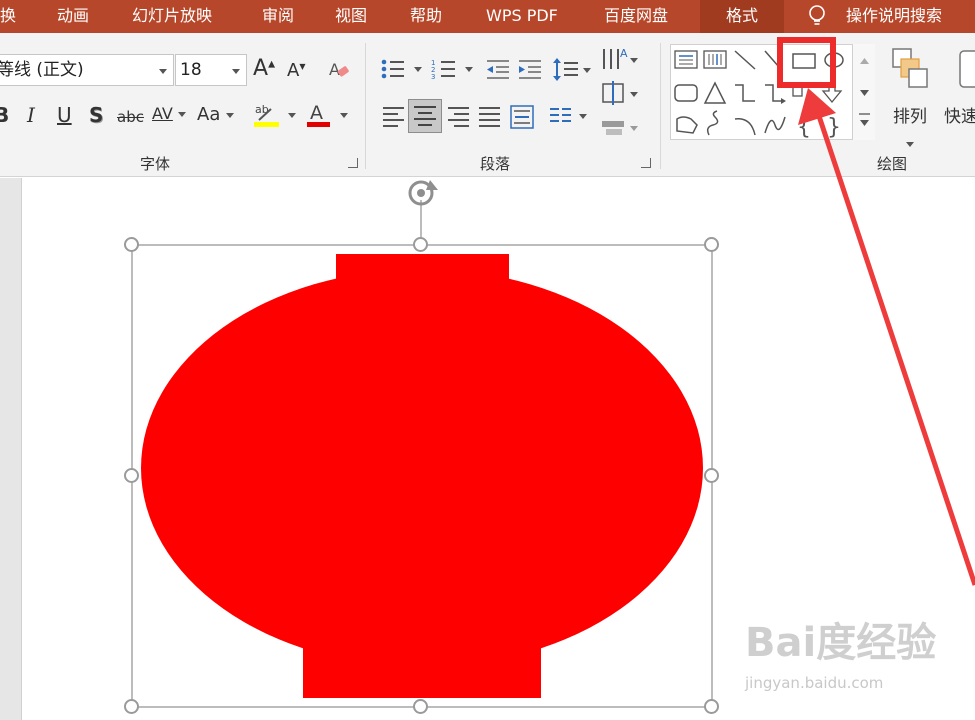 The width and height of the screenshot is (975, 720). Describe the element at coordinates (841, 643) in the screenshot. I see `baidu-watermark: Bai度经验` at that location.